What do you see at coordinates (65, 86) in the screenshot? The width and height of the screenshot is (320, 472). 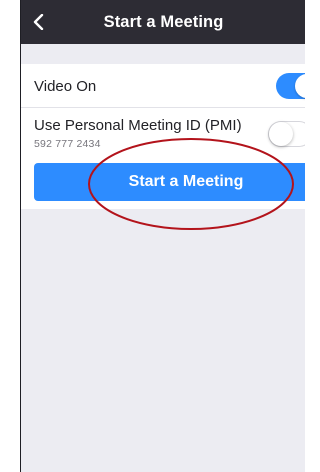 I see `video-on-label: Video On` at bounding box center [65, 86].